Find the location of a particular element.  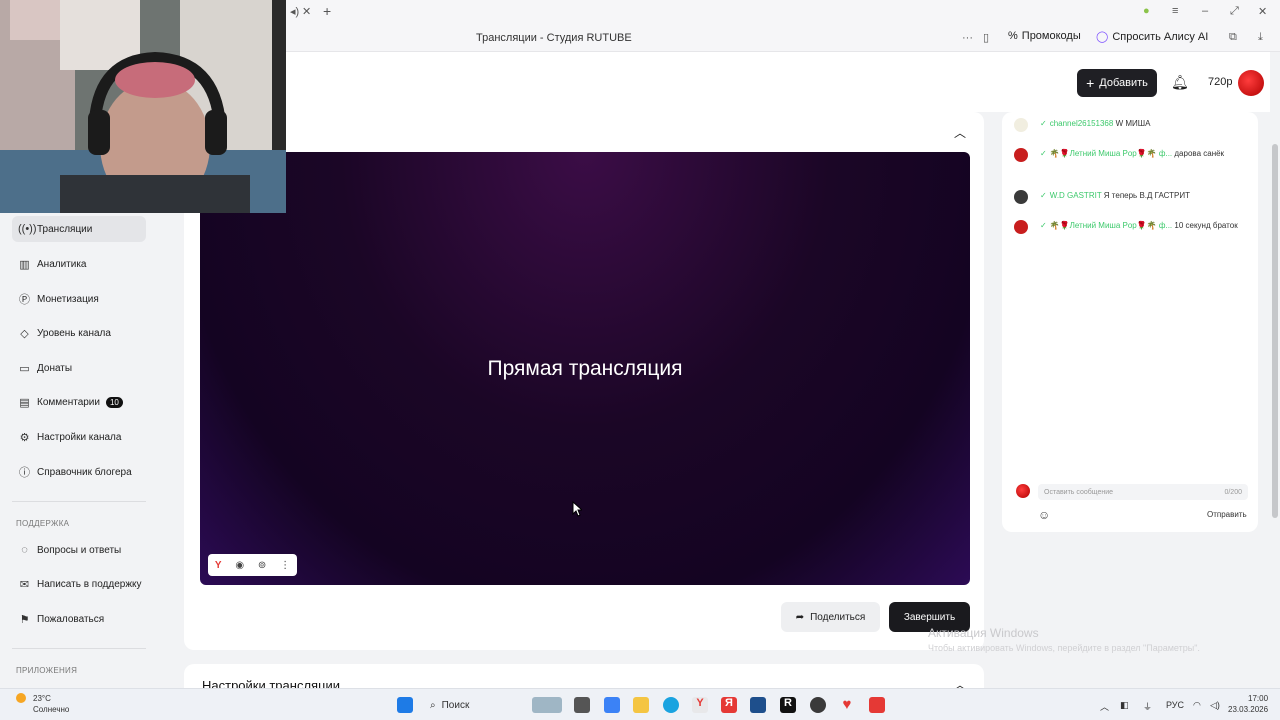

donate-icon: ▭ is located at coordinates (24, 368).